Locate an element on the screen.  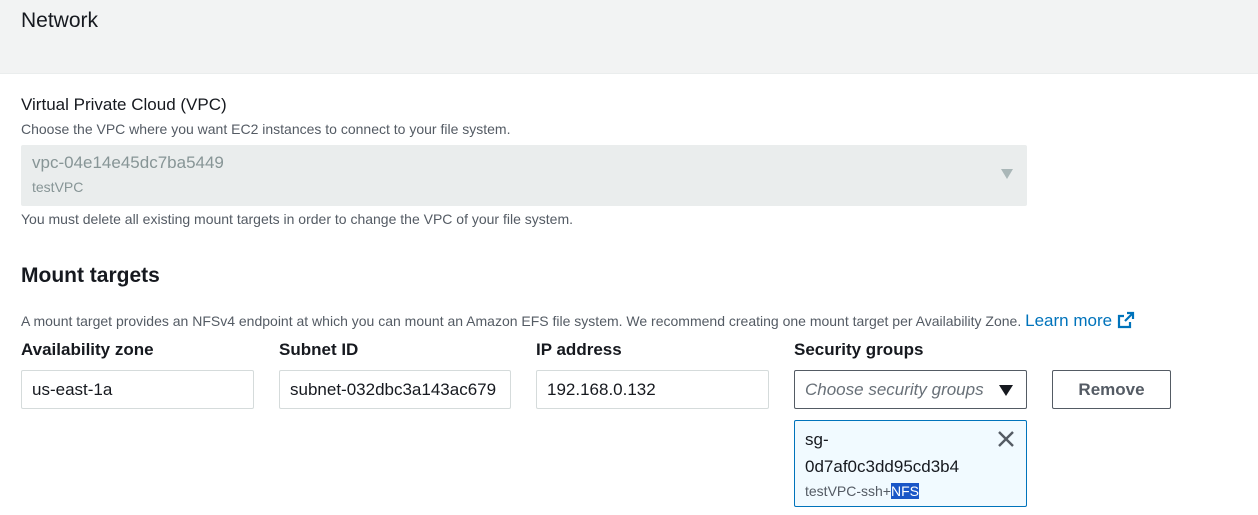
ip-address-input: 192.168.0.132 is located at coordinates (652, 389).